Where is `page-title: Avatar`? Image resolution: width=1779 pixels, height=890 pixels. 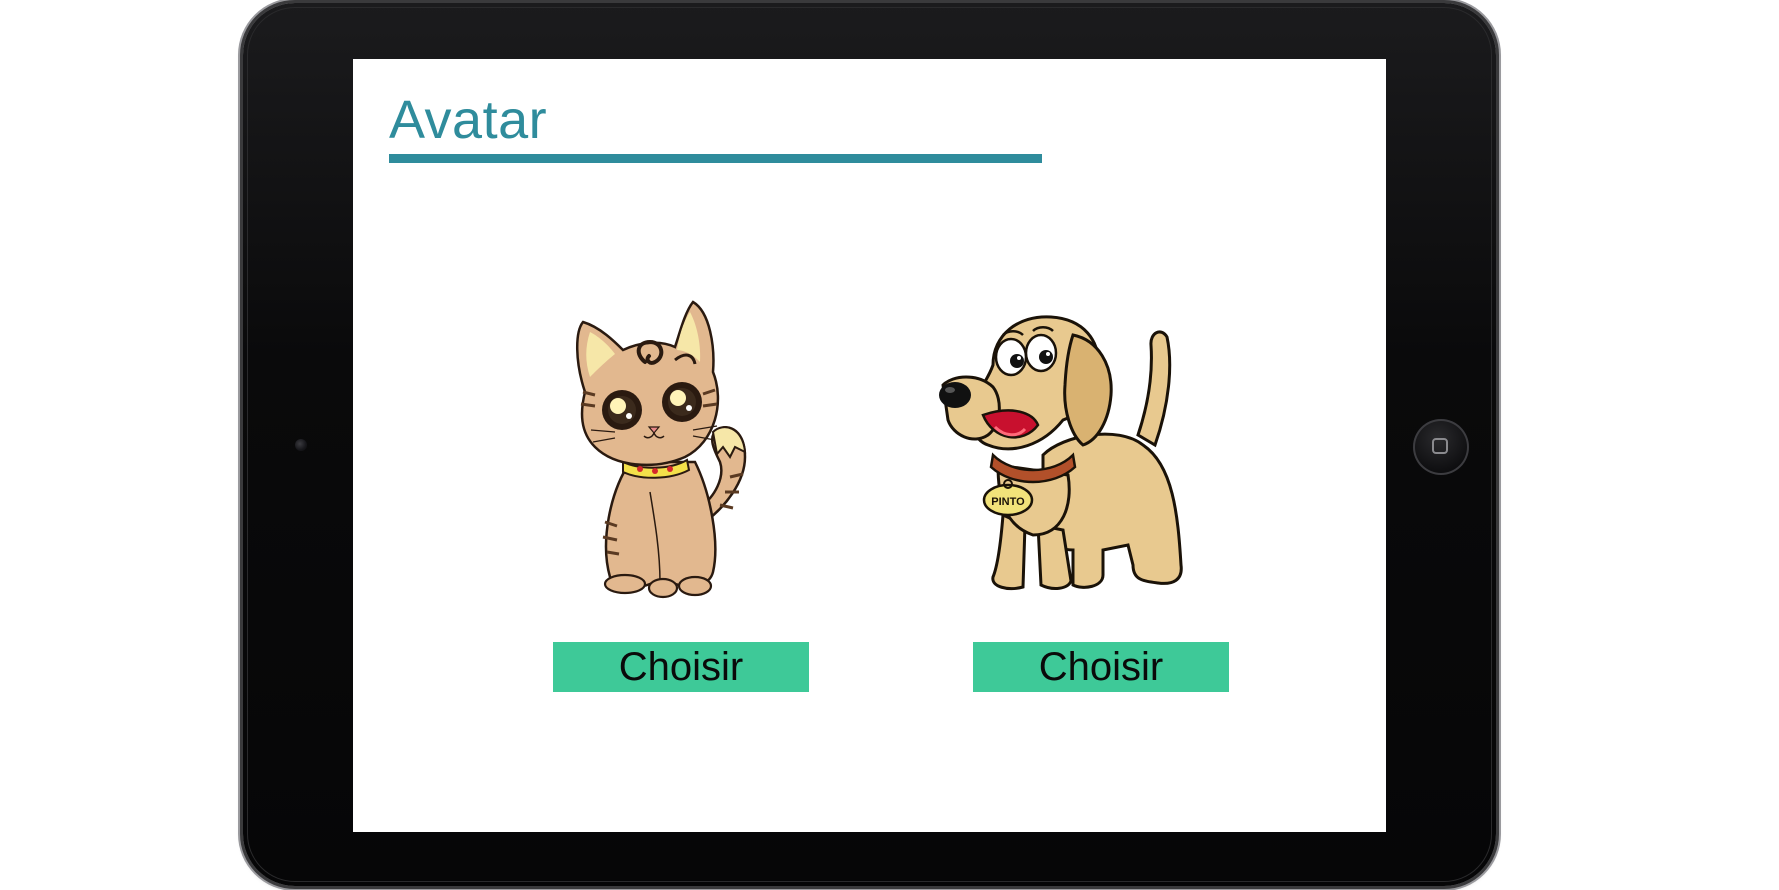 page-title: Avatar is located at coordinates (468, 120).